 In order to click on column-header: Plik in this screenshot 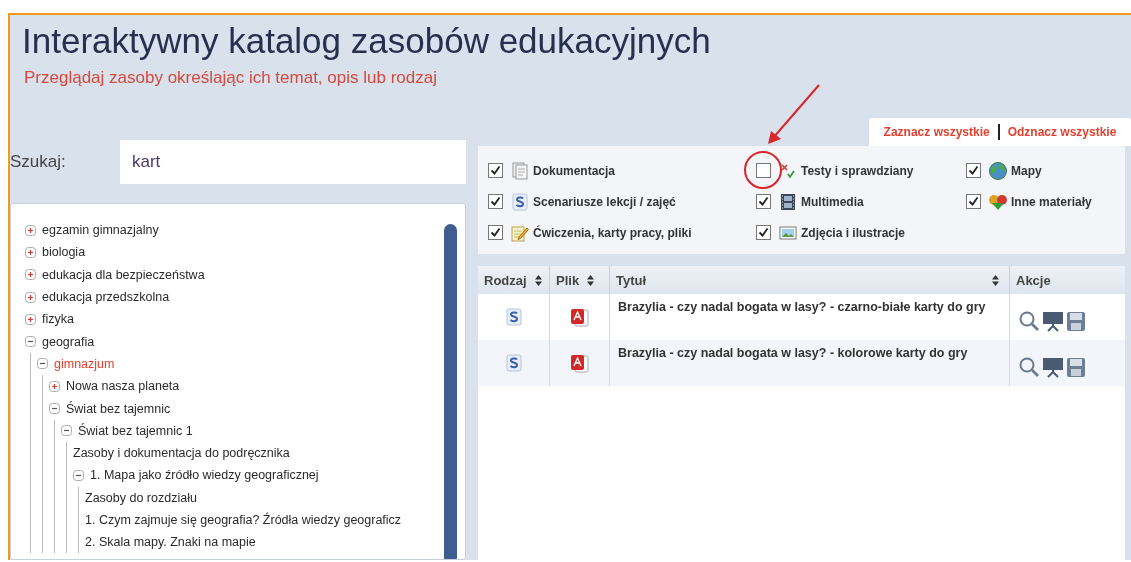, I will do `click(568, 280)`.